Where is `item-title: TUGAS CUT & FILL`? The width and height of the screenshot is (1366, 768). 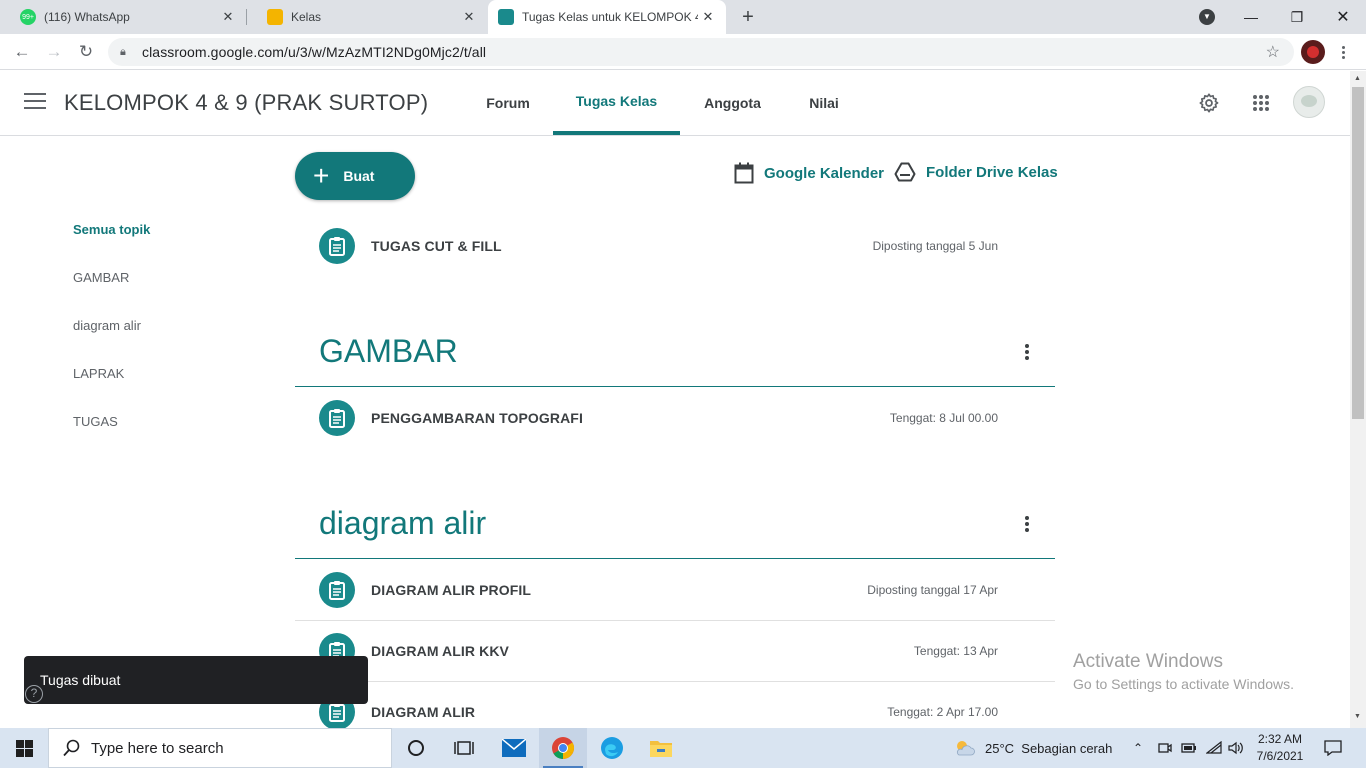
item-title: TUGAS CUT & FILL is located at coordinates (436, 246).